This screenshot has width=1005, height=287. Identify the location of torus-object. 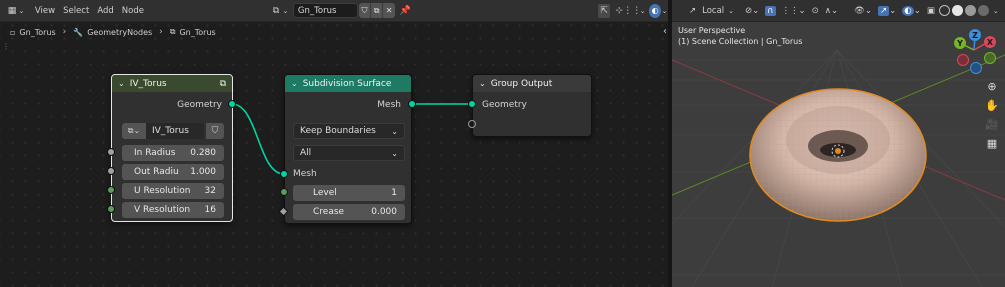
(838, 155).